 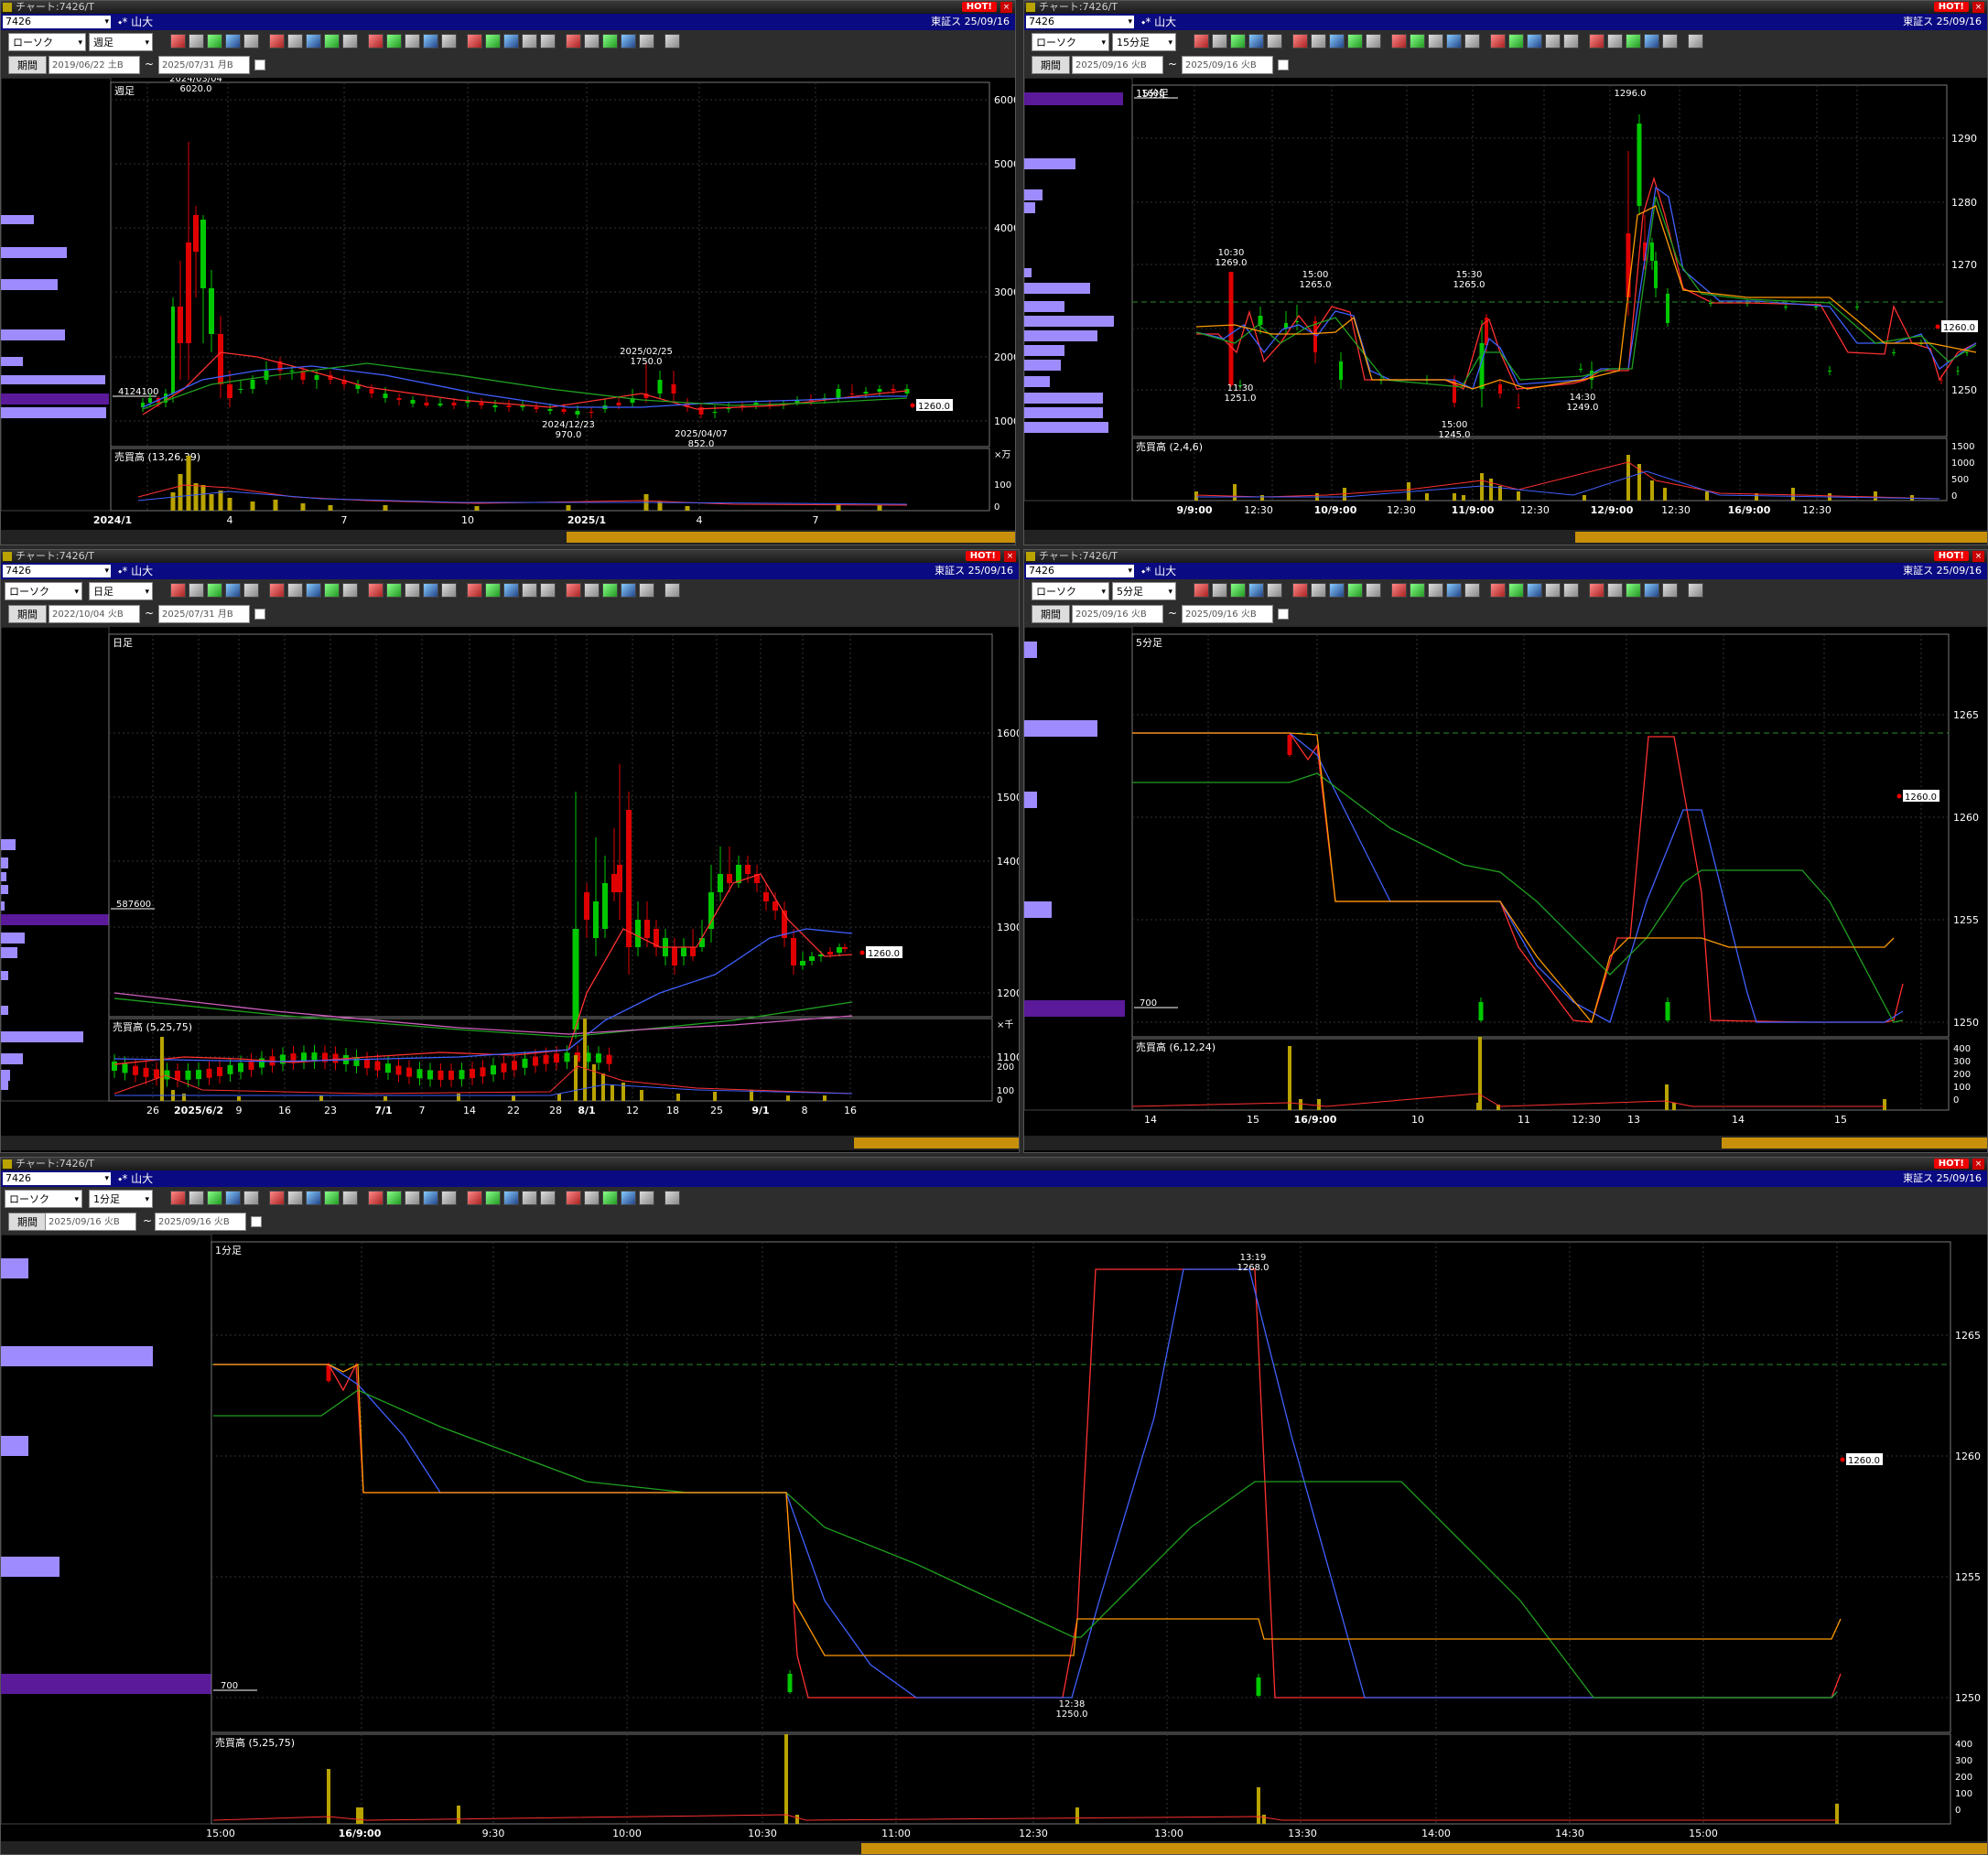 I want to click on period-select: 5分足, so click(x=1144, y=592).